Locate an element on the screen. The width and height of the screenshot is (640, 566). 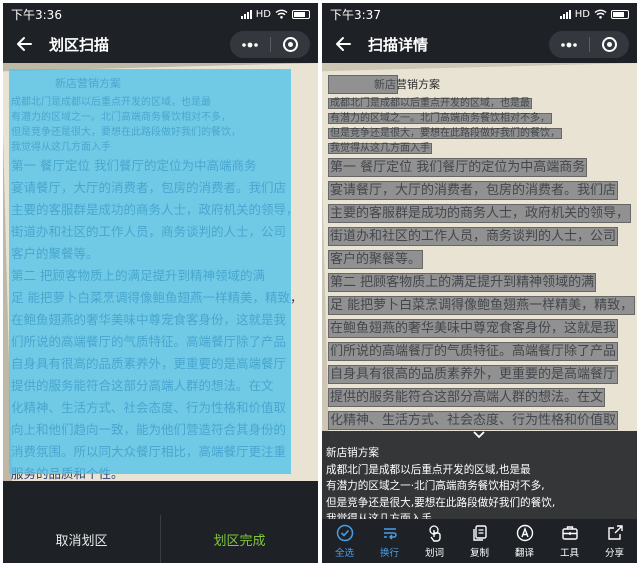
tap-hand-icon is located at coordinates (434, 533).